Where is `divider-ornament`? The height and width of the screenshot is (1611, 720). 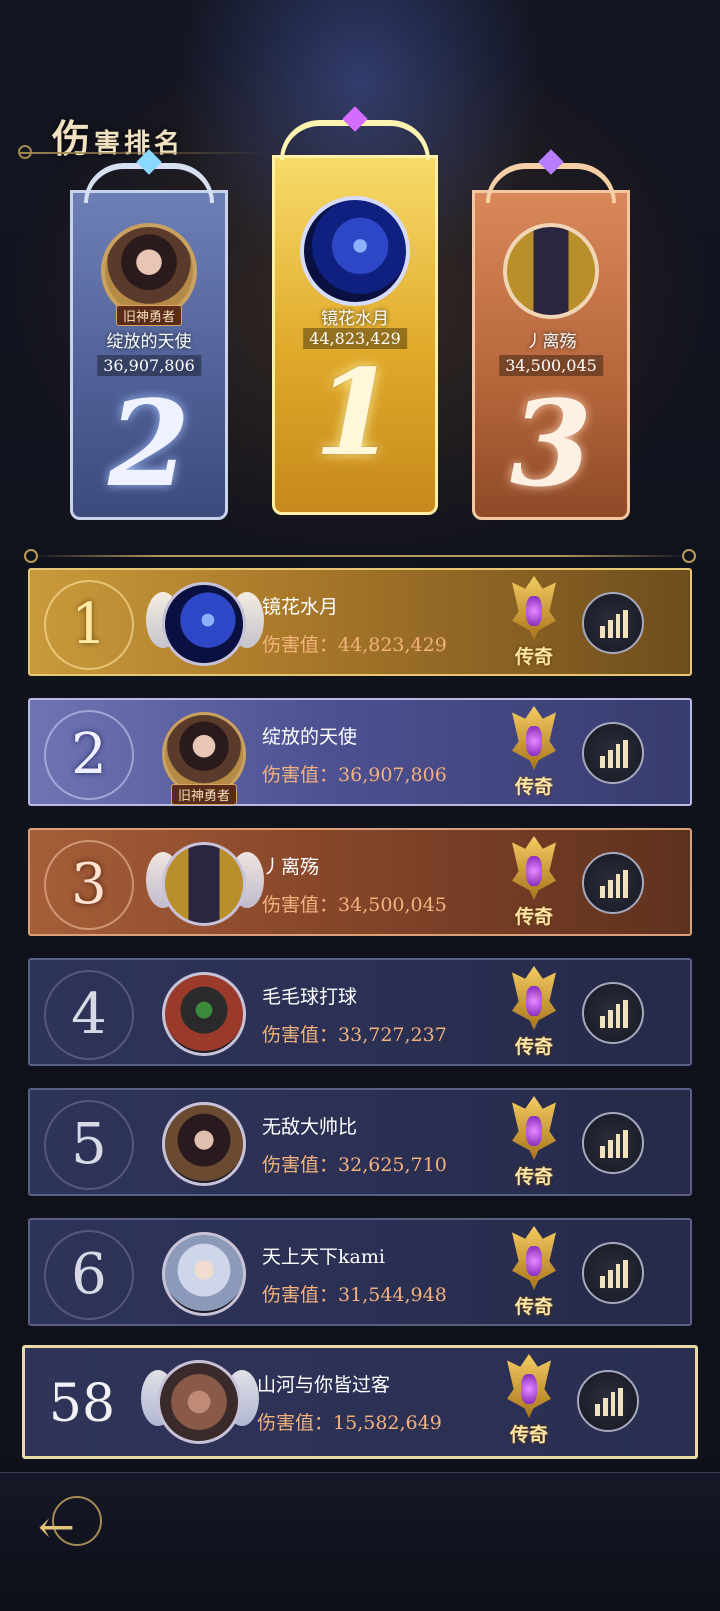
divider-ornament is located at coordinates (689, 556).